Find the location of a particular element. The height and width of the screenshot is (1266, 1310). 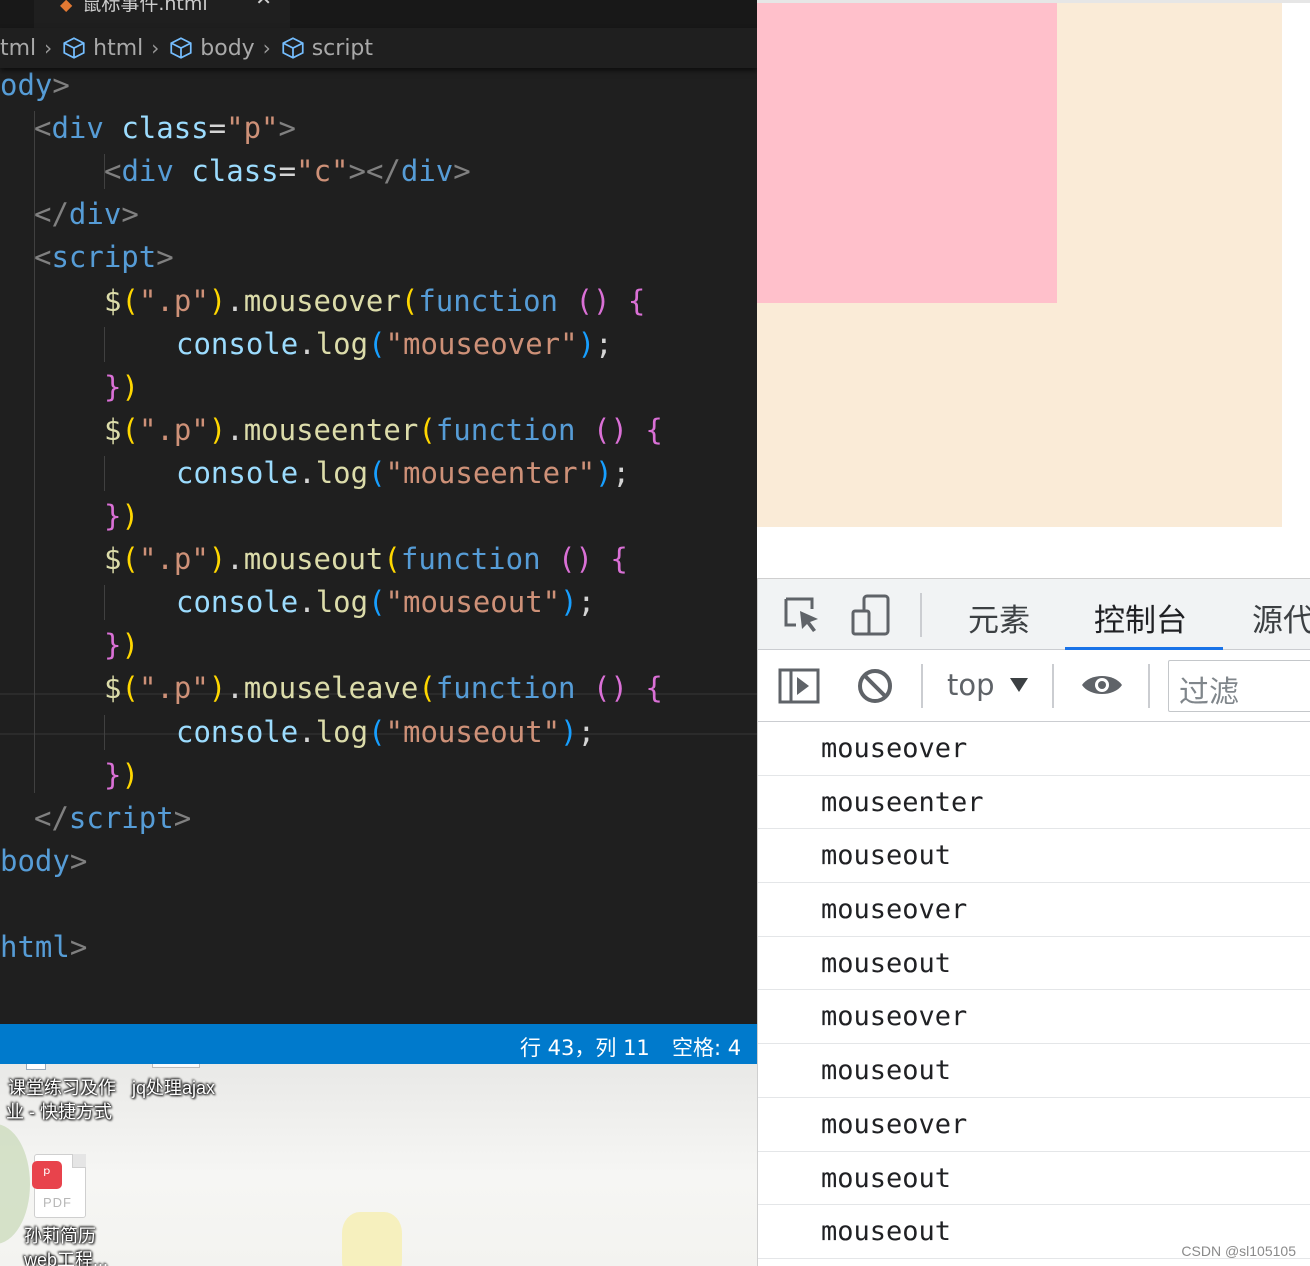

breadcrumb-item-script: script is located at coordinates (326, 48).